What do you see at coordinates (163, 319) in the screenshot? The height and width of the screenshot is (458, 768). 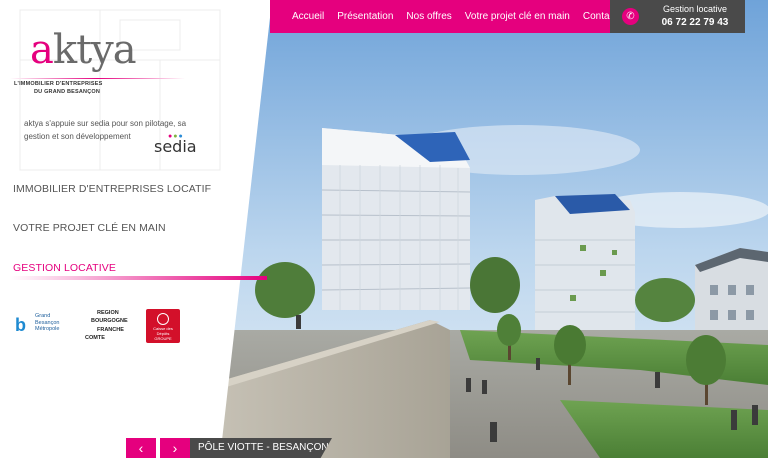 I see `cdc-emblem-icon` at bounding box center [163, 319].